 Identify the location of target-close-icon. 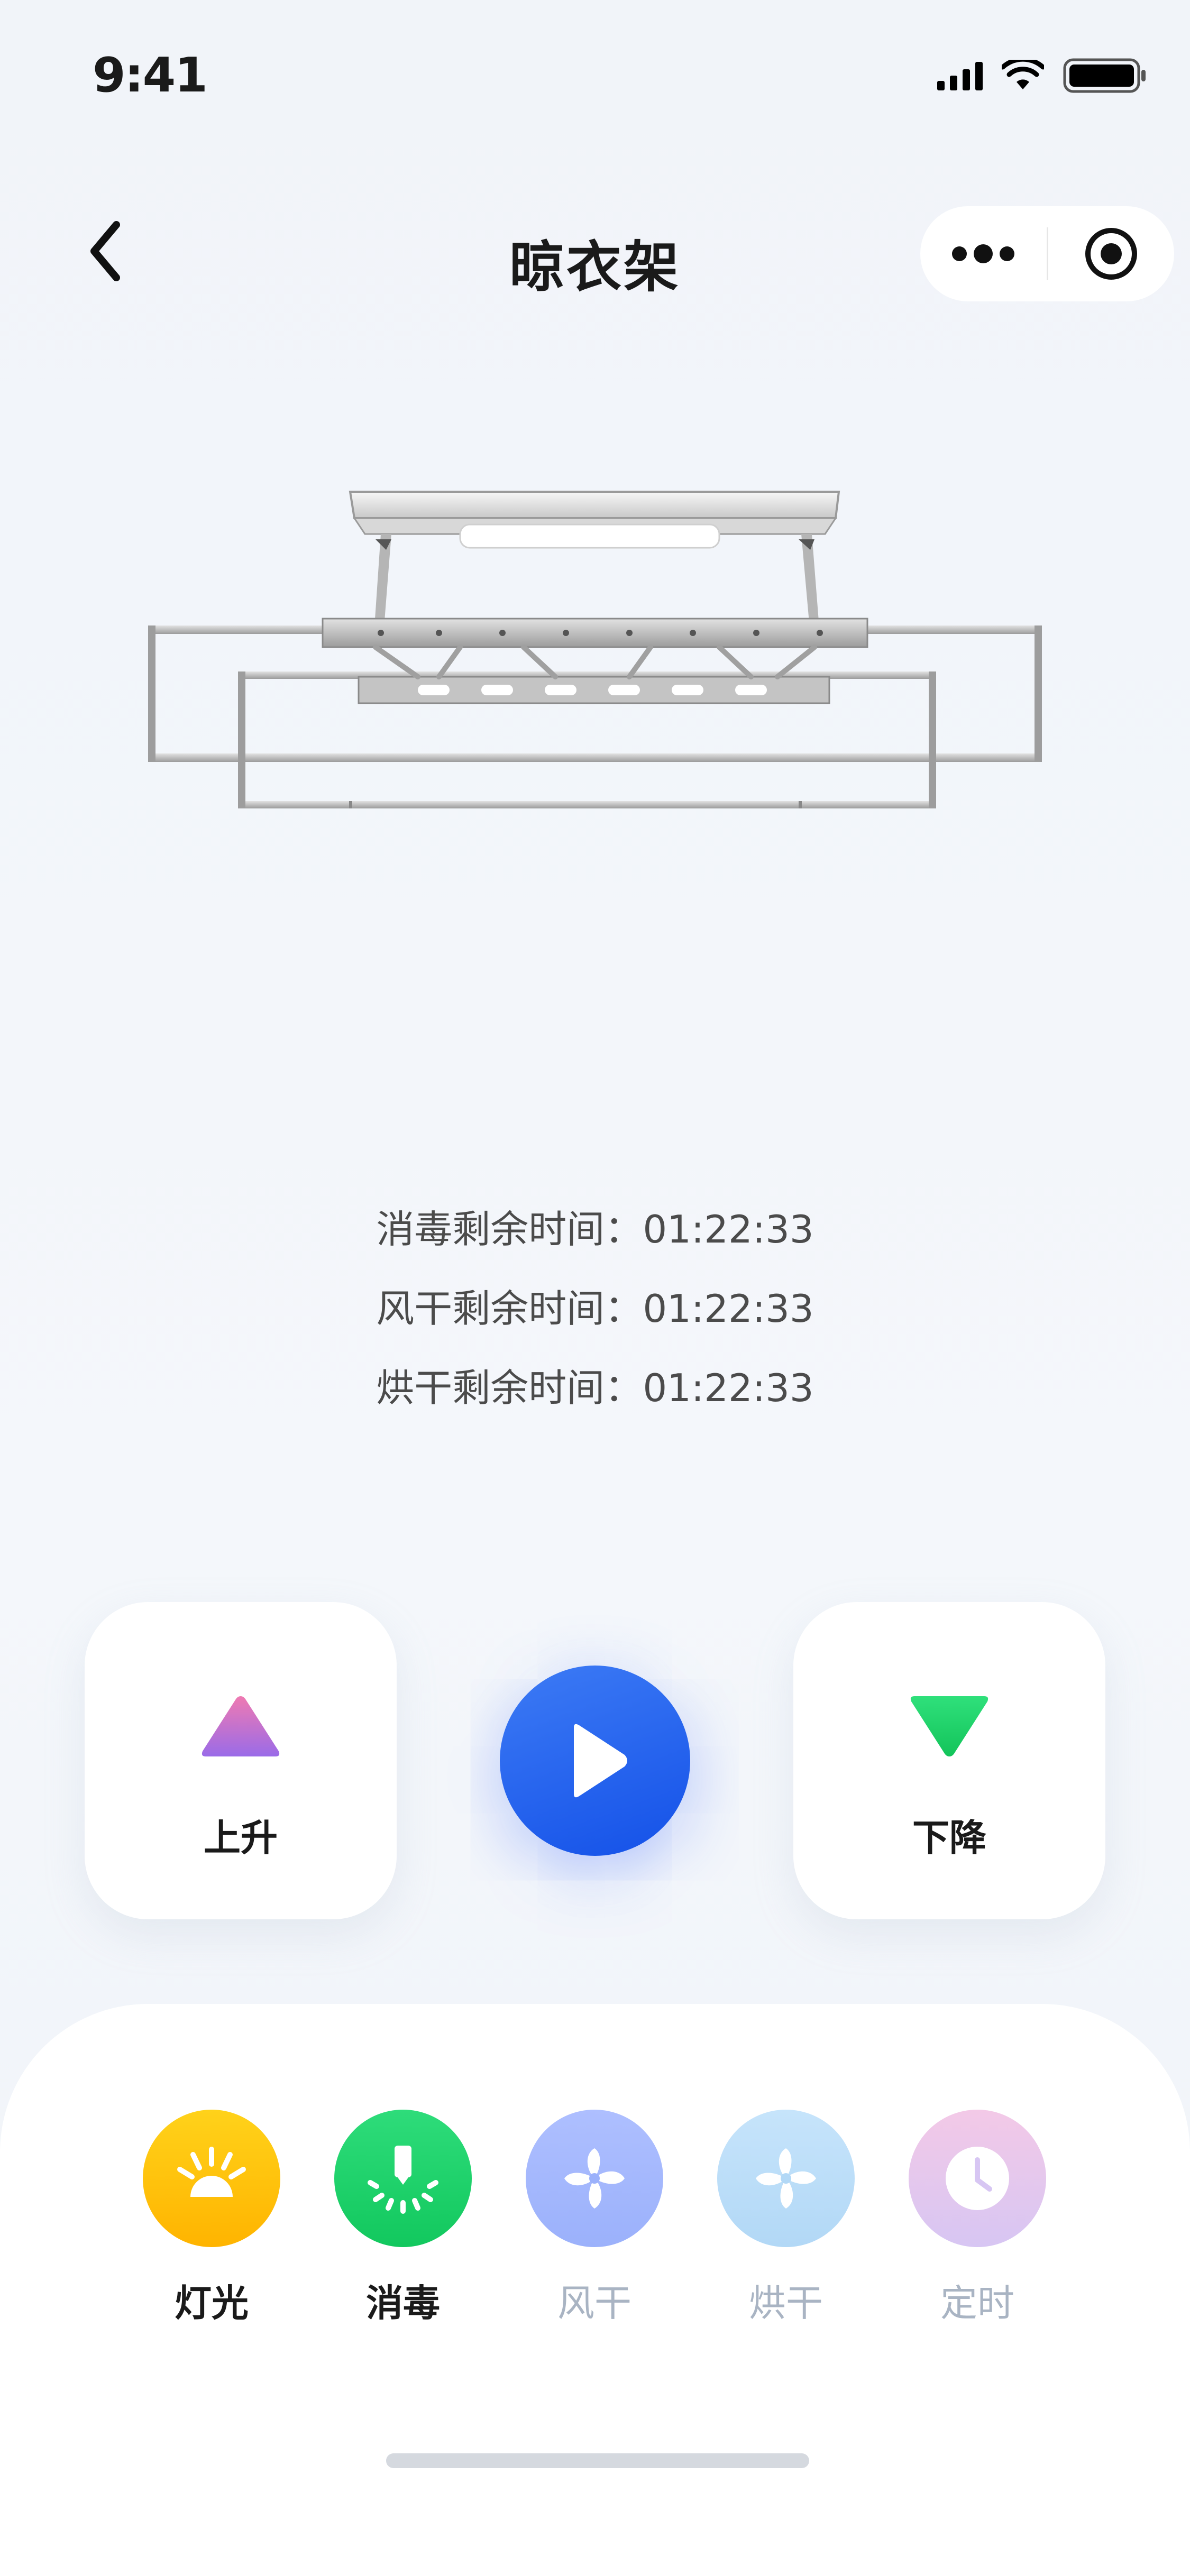
(1111, 254).